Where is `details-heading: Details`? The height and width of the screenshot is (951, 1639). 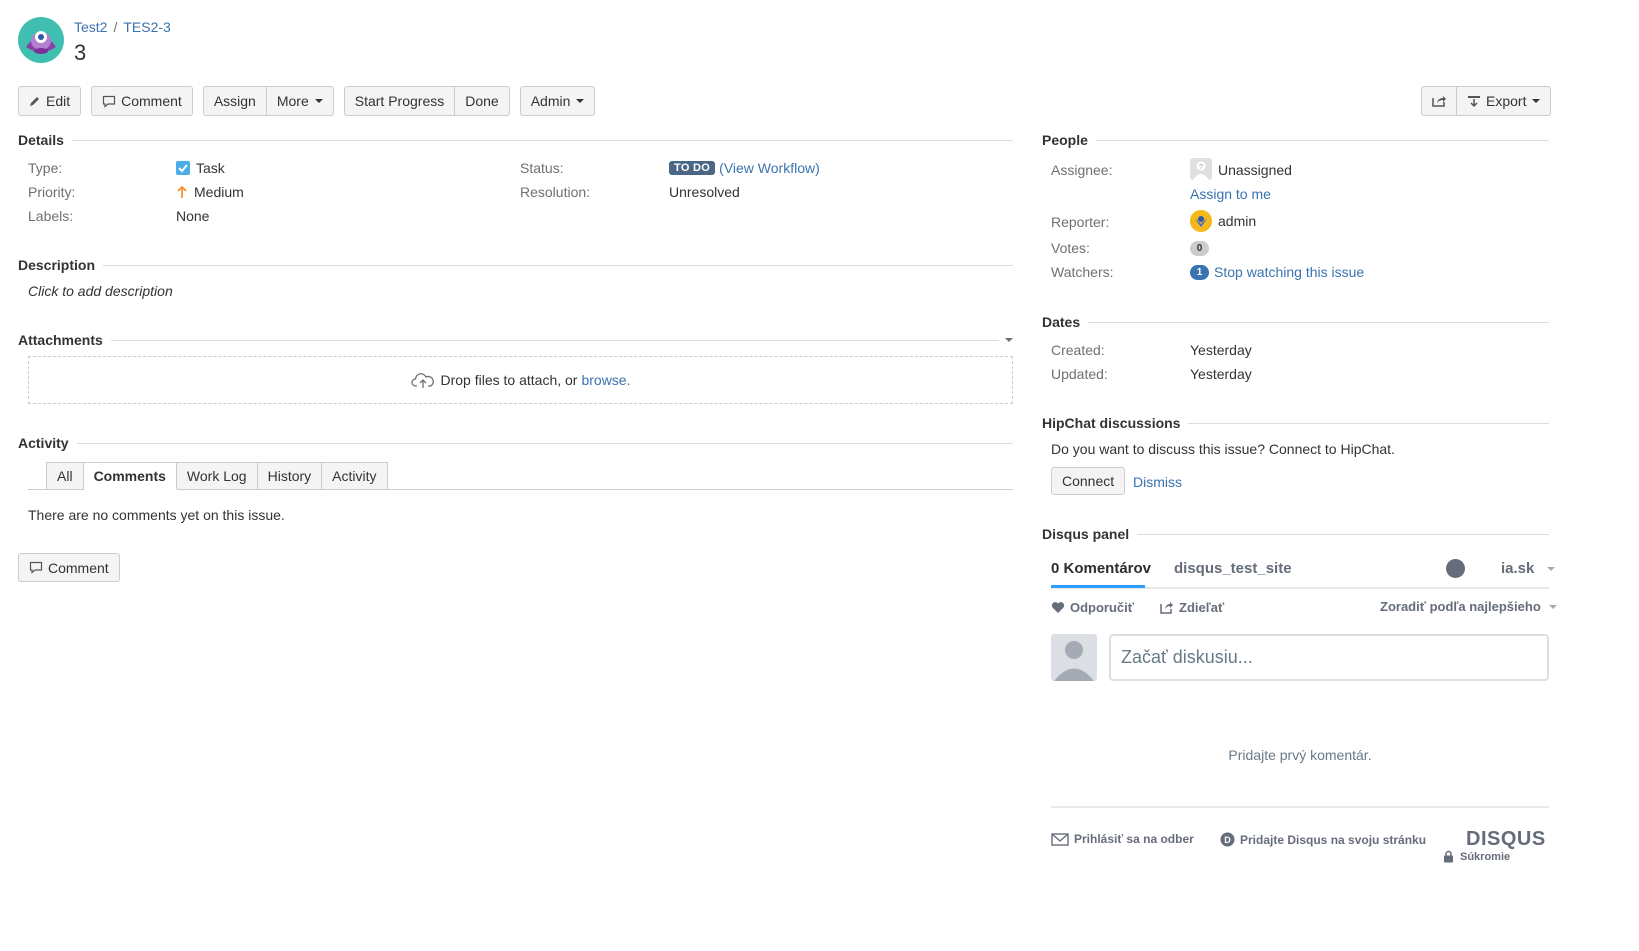 details-heading: Details is located at coordinates (515, 140).